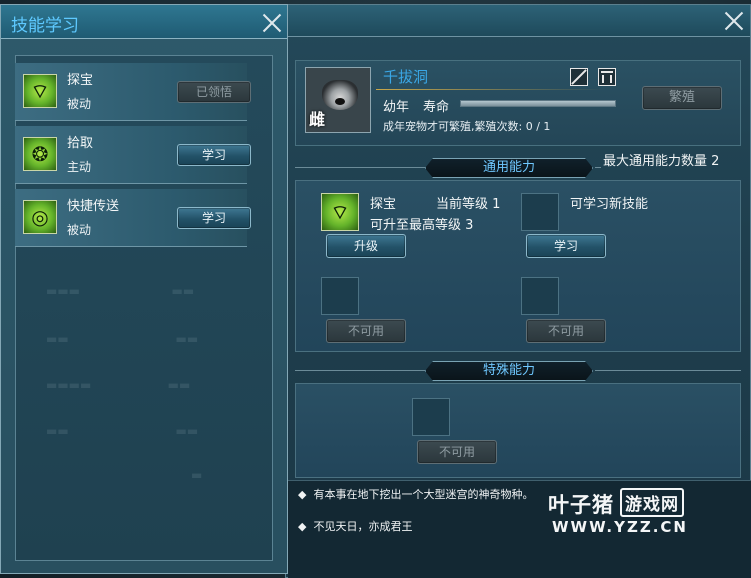 The width and height of the screenshot is (751, 578). I want to click on release-trash-icon, so click(607, 77).